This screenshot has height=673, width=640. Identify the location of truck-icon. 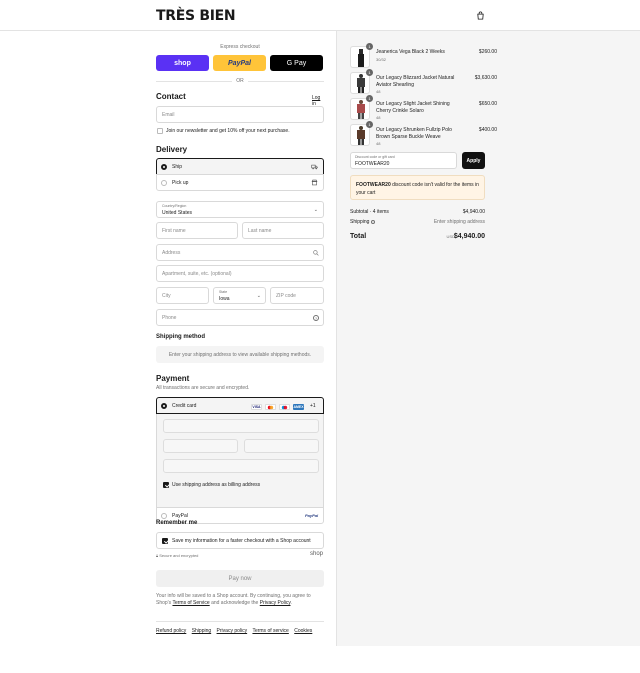
(314, 167).